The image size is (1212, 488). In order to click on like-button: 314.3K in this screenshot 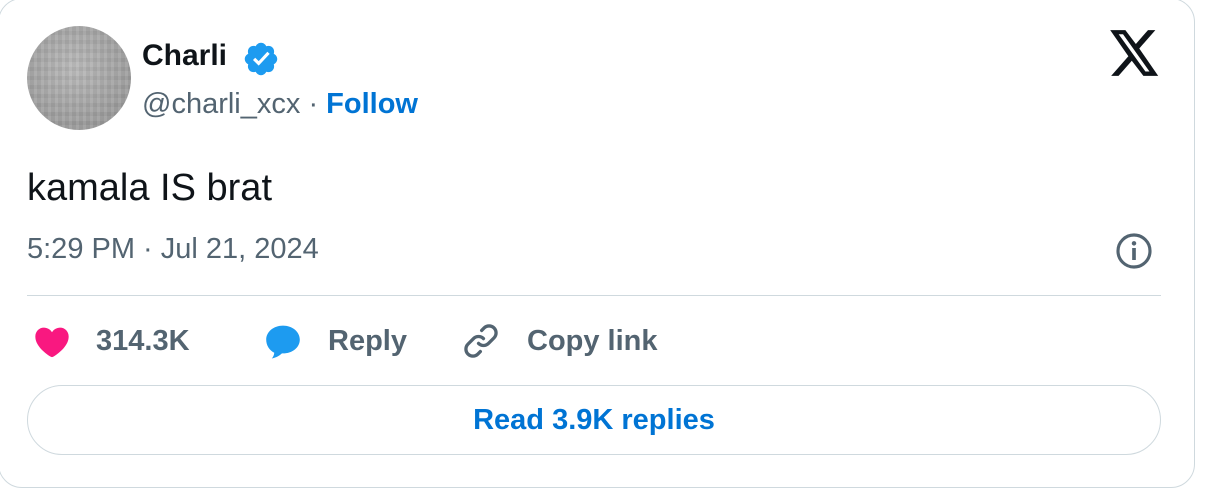, I will do `click(111, 341)`.